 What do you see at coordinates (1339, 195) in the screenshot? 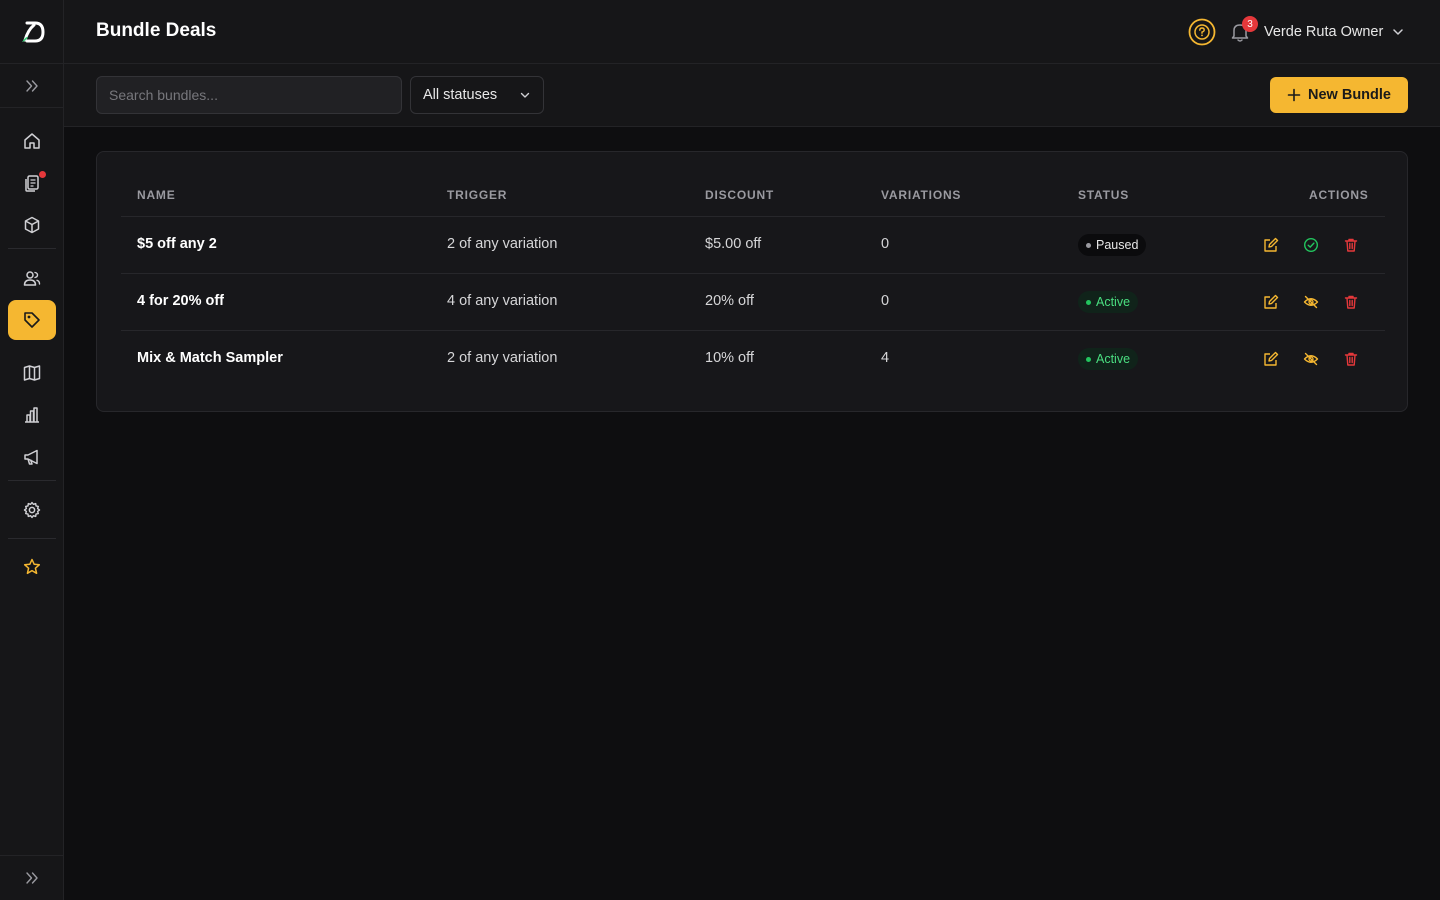
I see `column-header-actions: ACTIONS` at bounding box center [1339, 195].